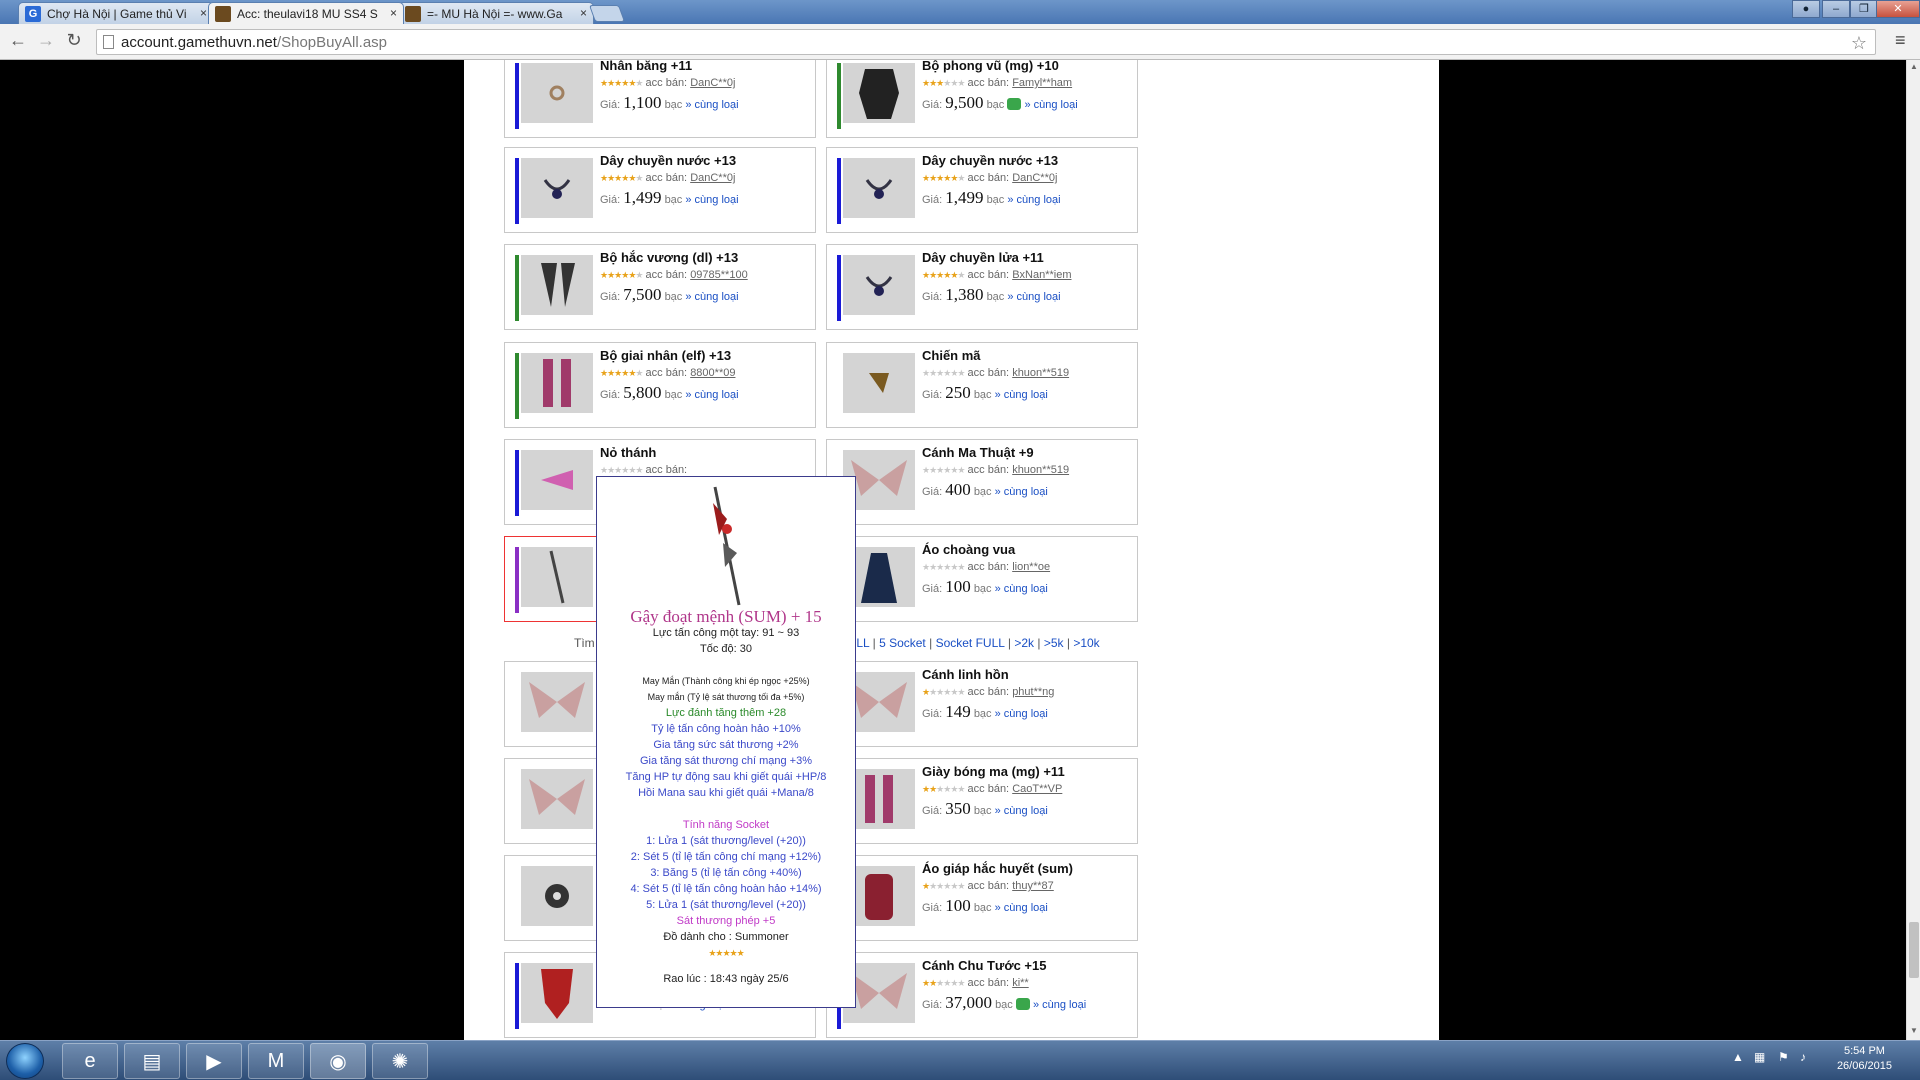 This screenshot has height=1080, width=1920. Describe the element at coordinates (902, 643) in the screenshot. I see `filter-5socket-link: 5 Socket` at that location.